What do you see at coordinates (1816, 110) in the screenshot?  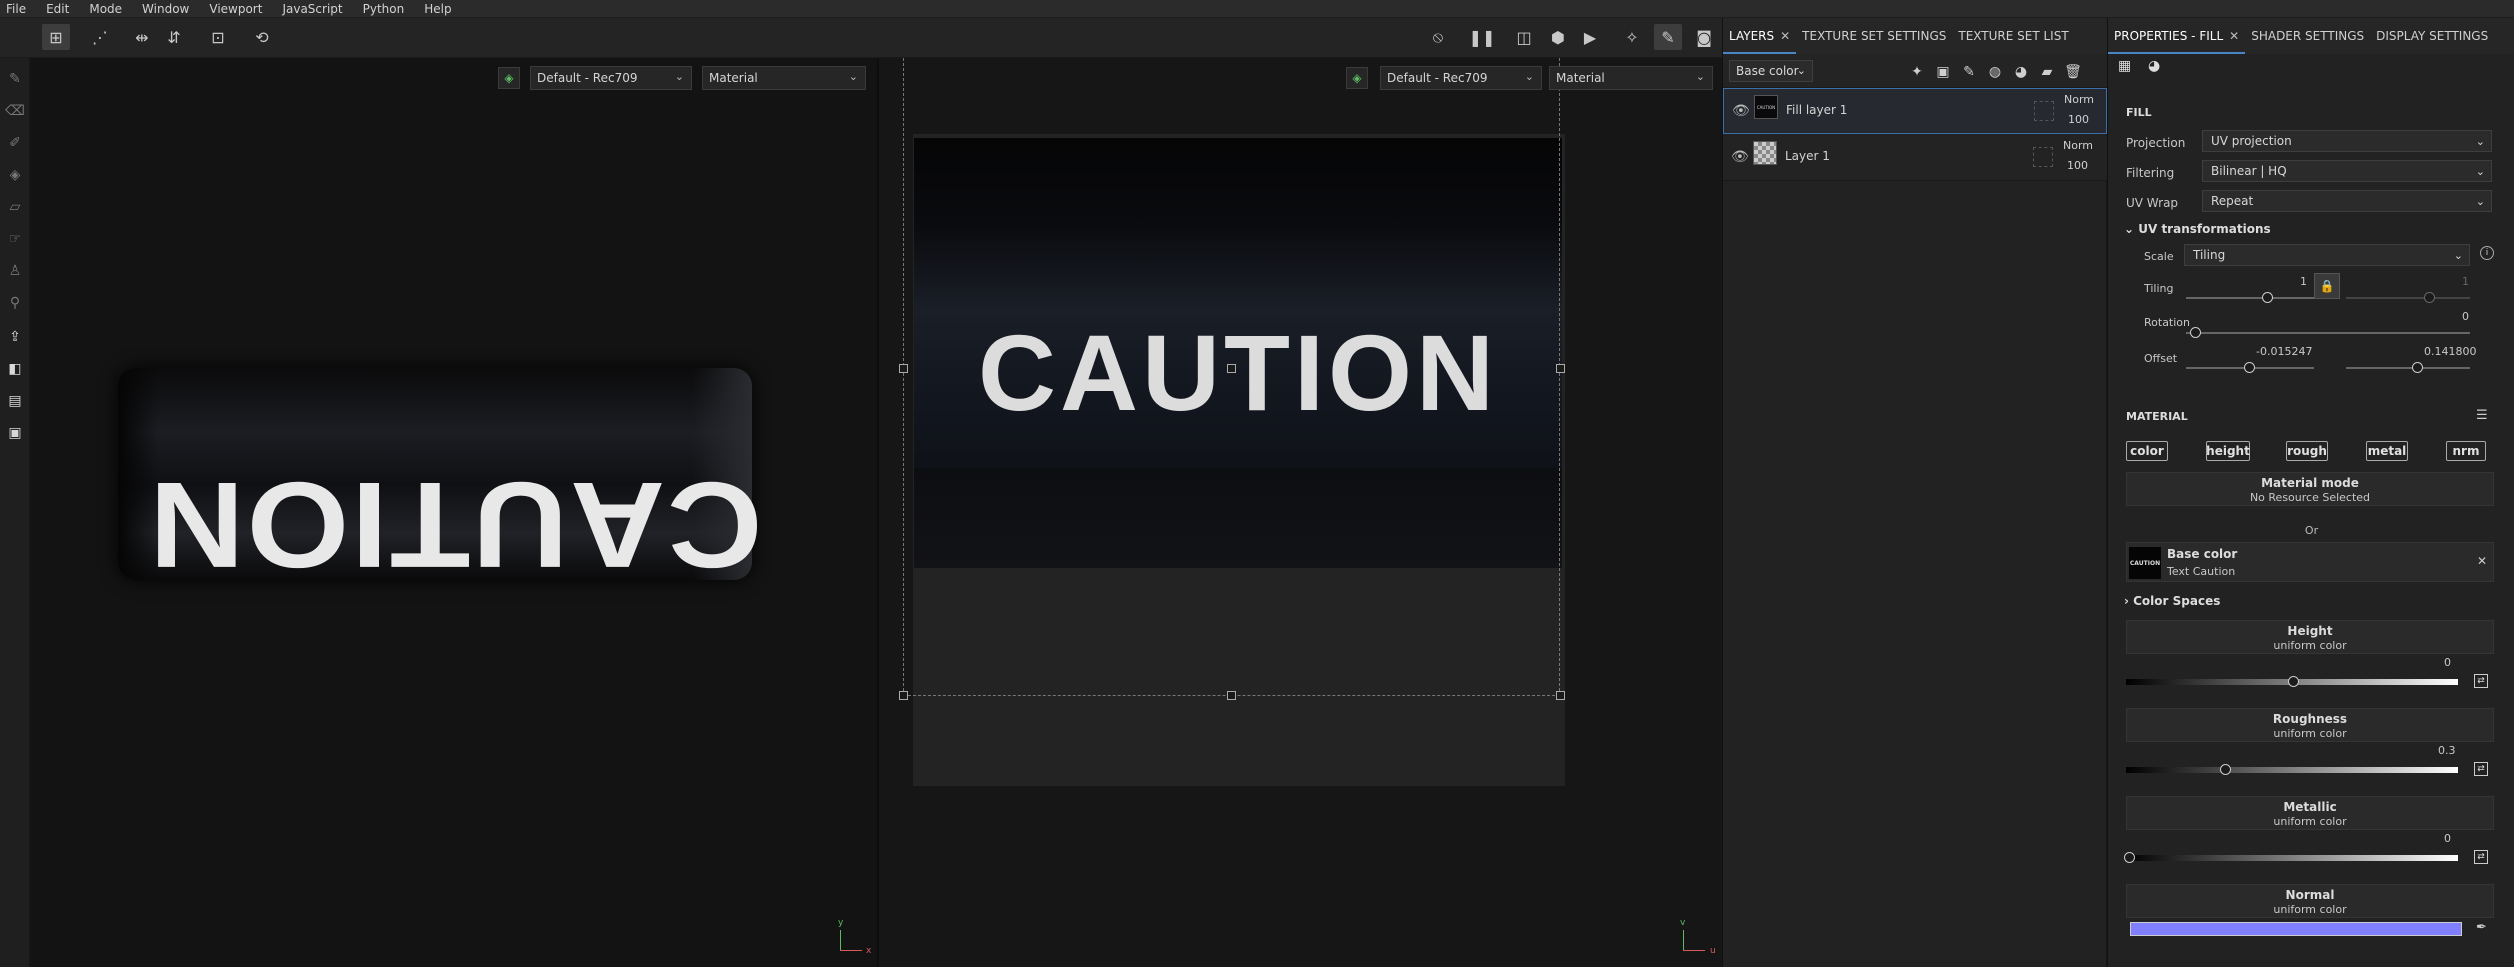 I see `layer-name: Fill layer 1` at bounding box center [1816, 110].